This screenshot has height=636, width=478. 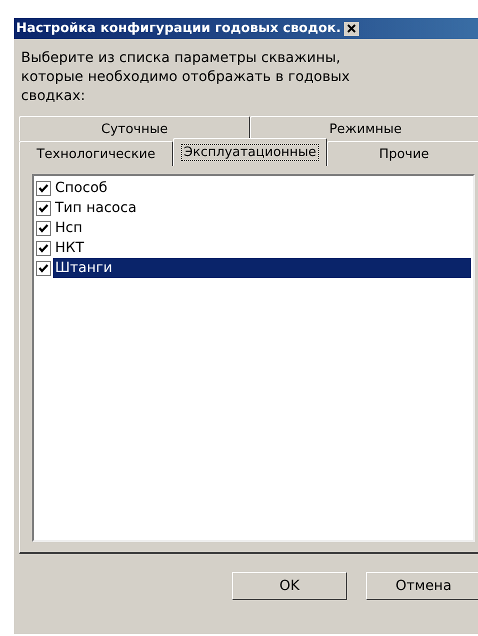 I want to click on tab: Эксплуатационные, so click(x=250, y=152).